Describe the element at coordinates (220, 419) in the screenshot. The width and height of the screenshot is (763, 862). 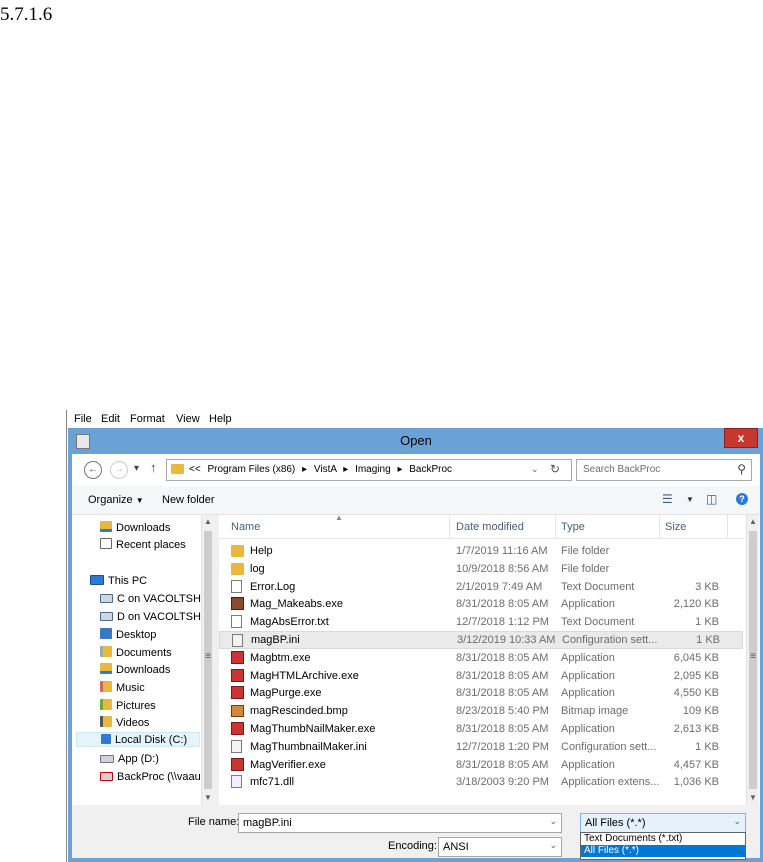
I see `menu-help: Help` at that location.